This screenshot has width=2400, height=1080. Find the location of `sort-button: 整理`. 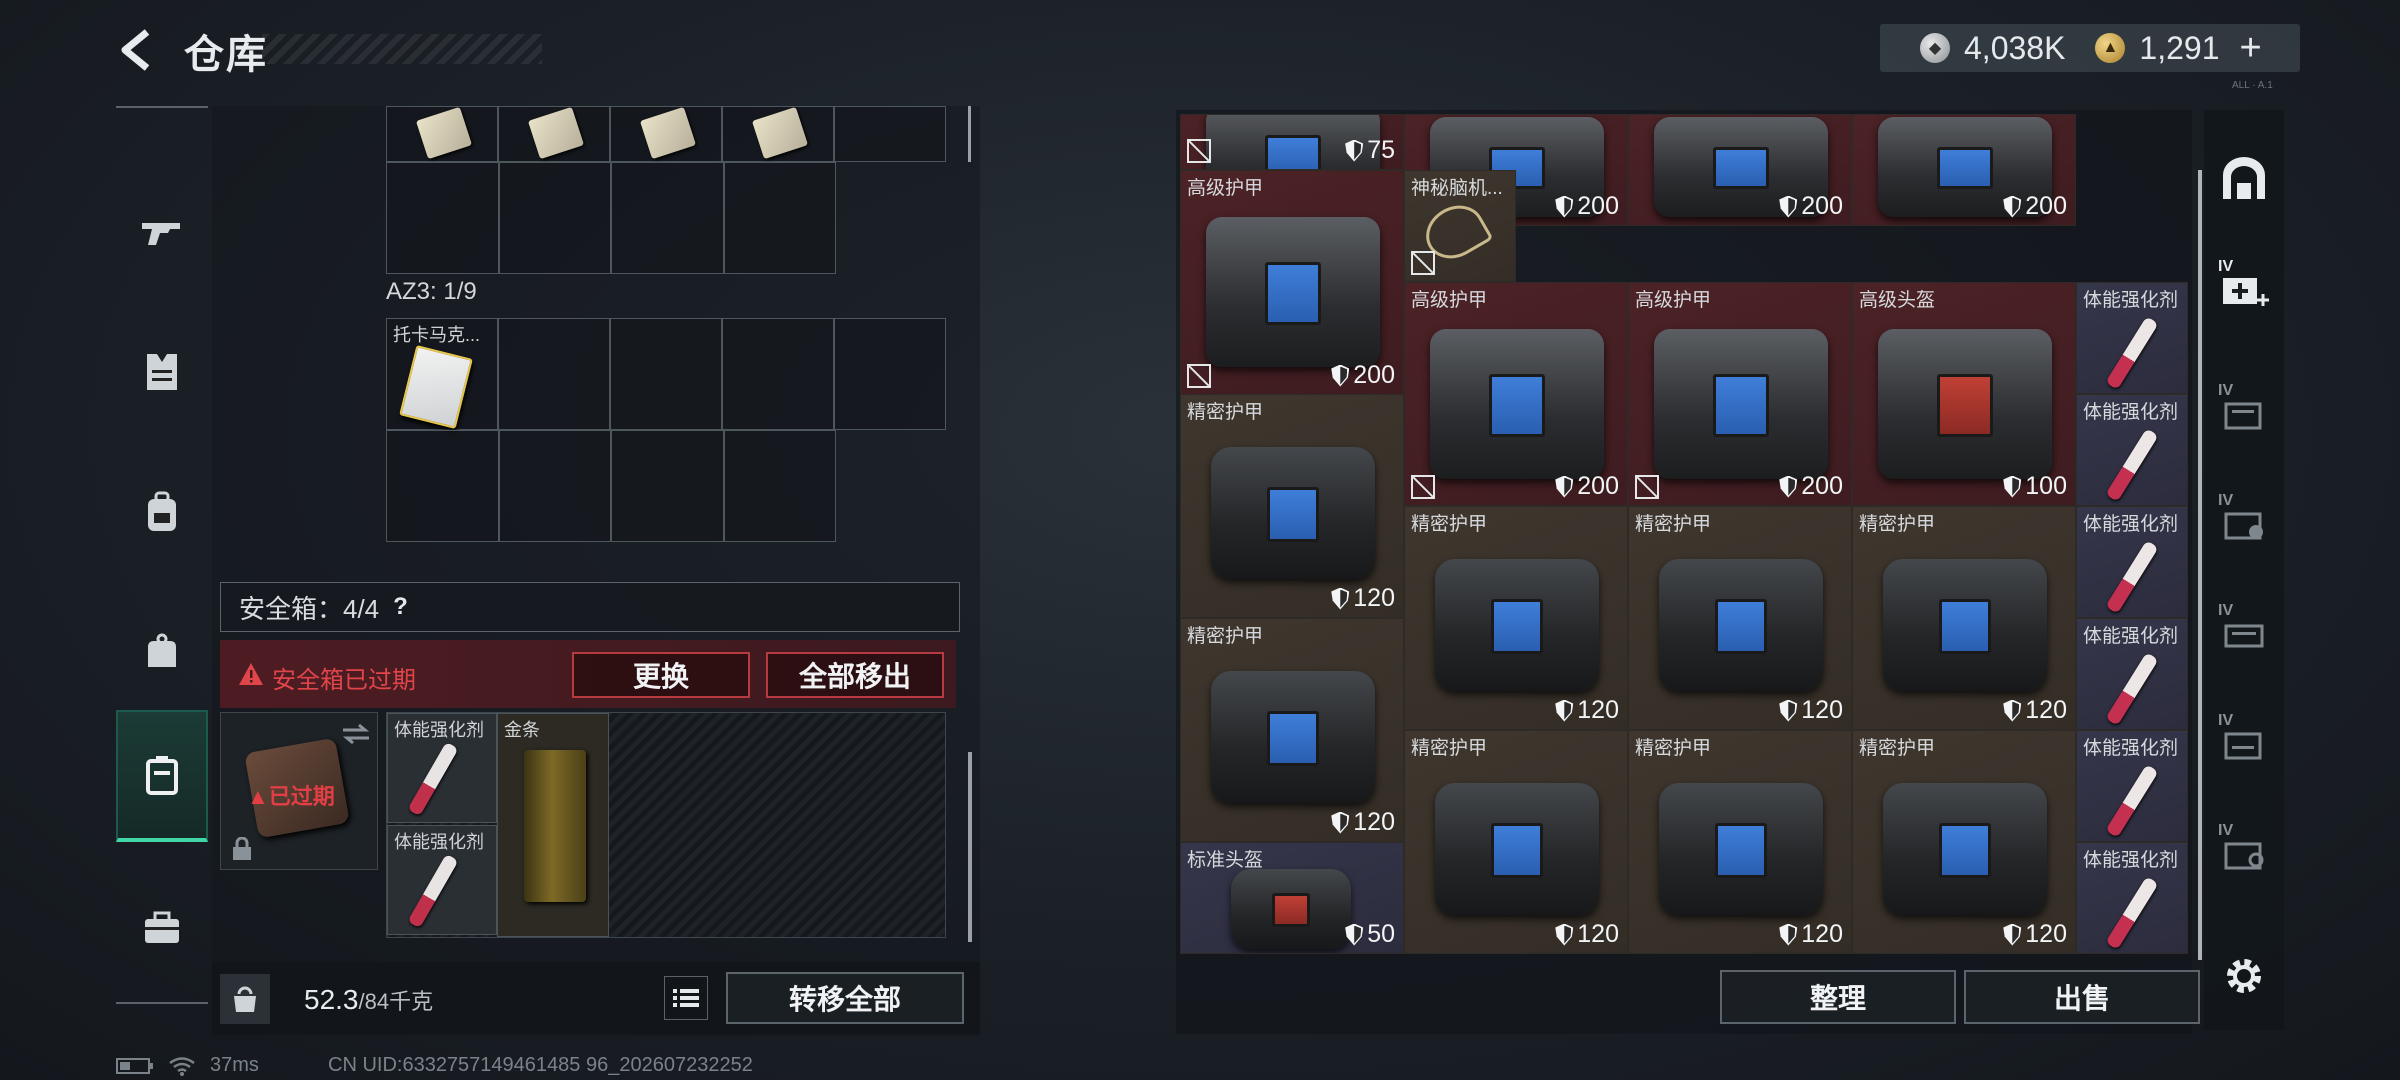

sort-button: 整理 is located at coordinates (1838, 997).